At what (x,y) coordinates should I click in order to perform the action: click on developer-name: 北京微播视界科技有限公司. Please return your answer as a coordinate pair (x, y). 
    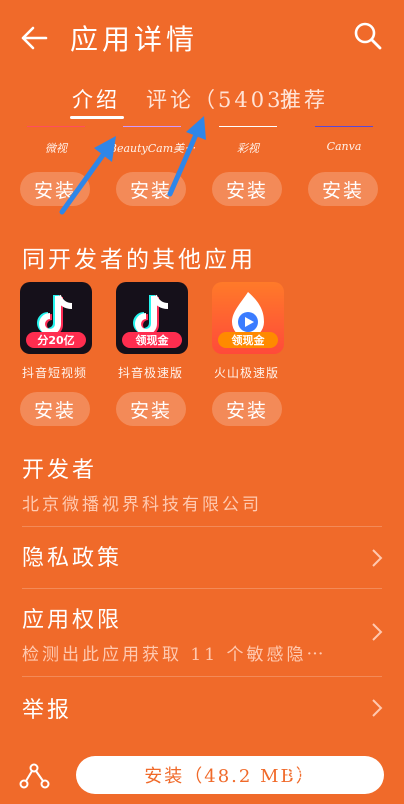
    Looking at the image, I should click on (142, 505).